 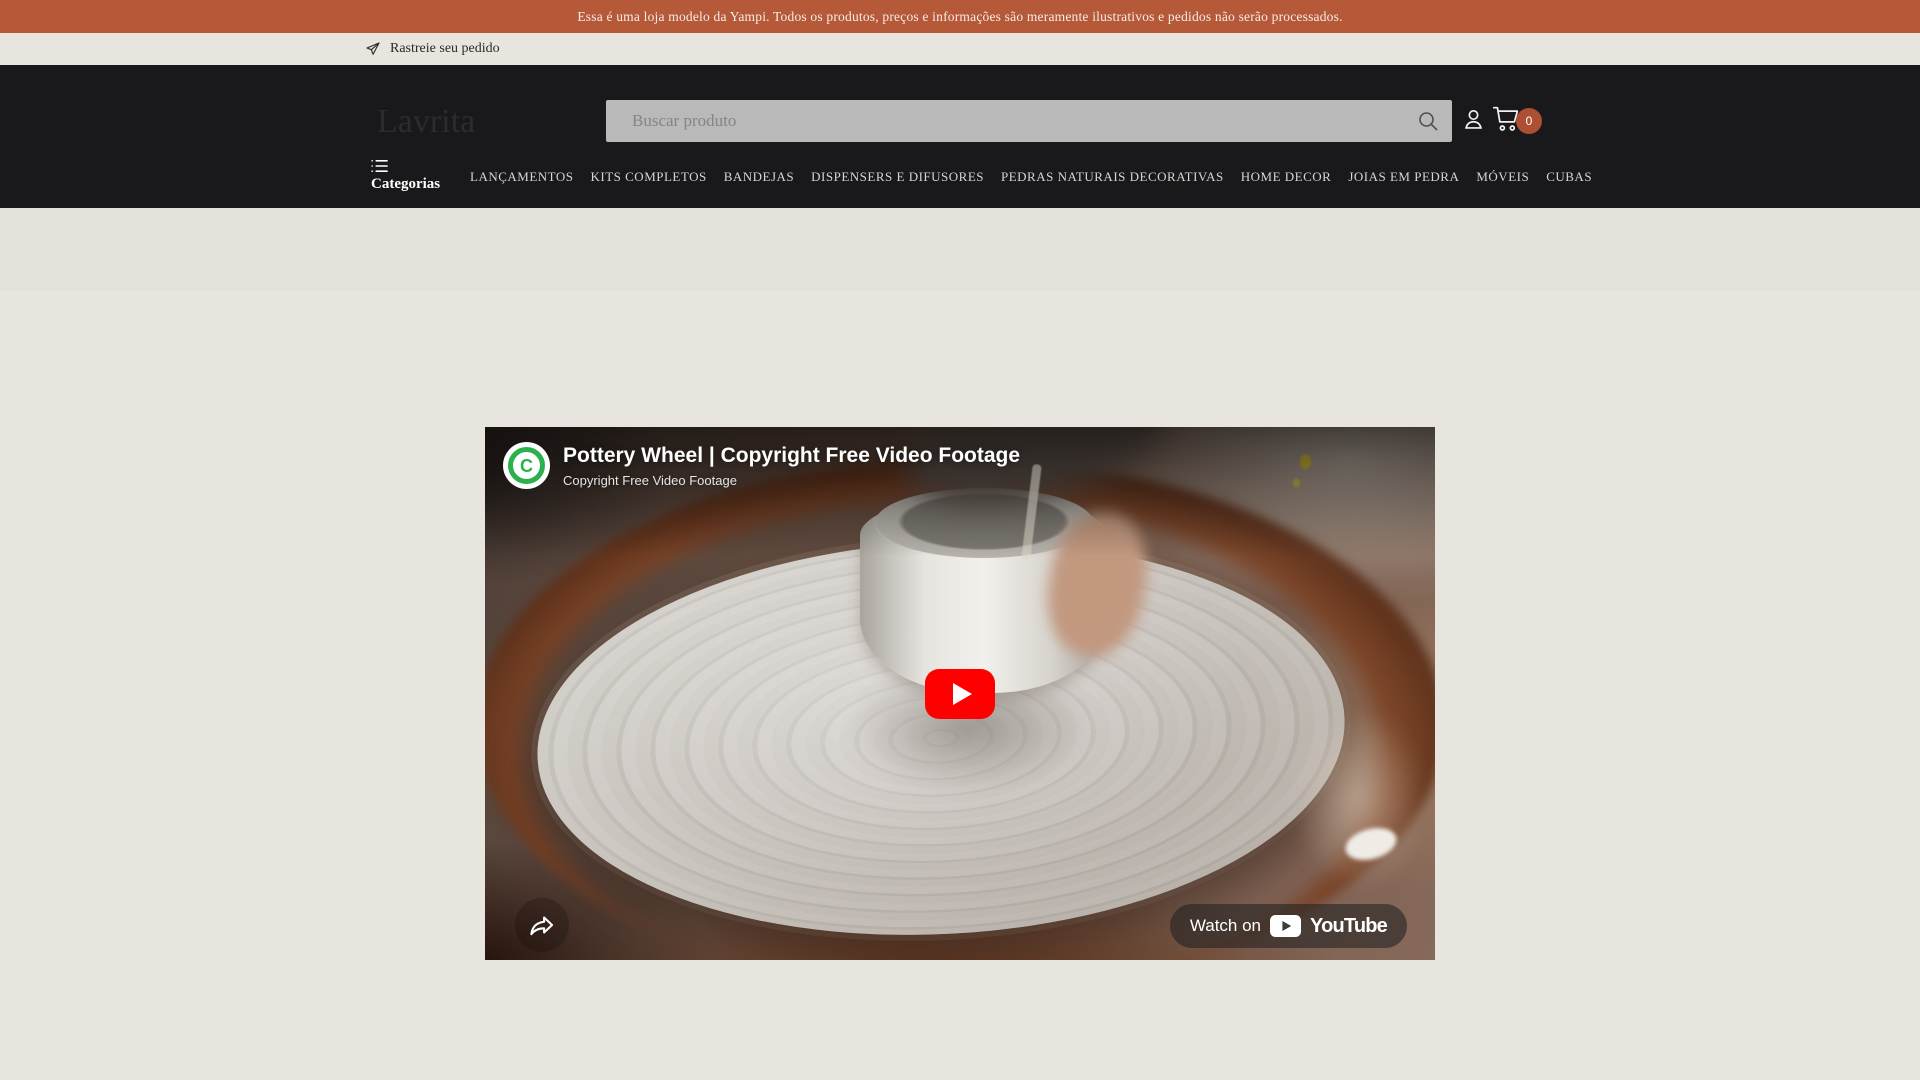 I want to click on nav-item-pedras-naturais-decorativas: PEDRAS NATURAIS DECORATIVAS, so click(x=1112, y=177).